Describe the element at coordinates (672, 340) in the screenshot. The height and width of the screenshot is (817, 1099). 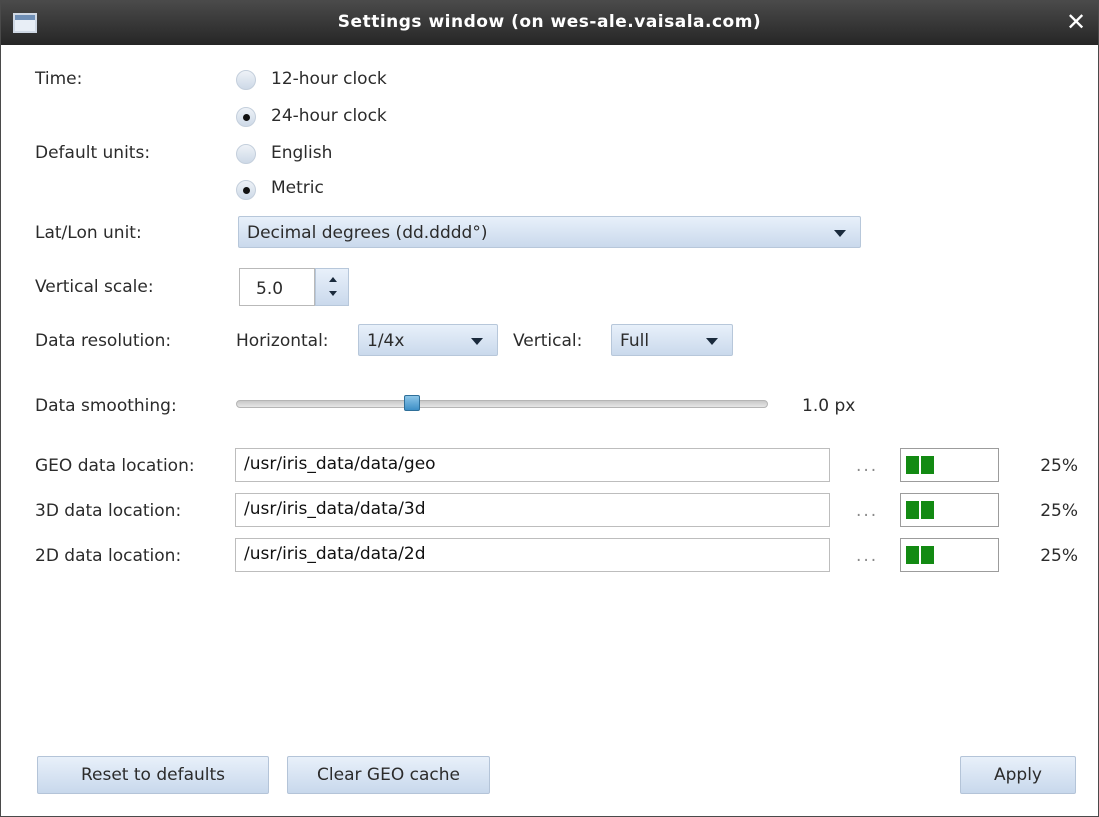
I see `vertical-resolution-dropdown: Full` at that location.